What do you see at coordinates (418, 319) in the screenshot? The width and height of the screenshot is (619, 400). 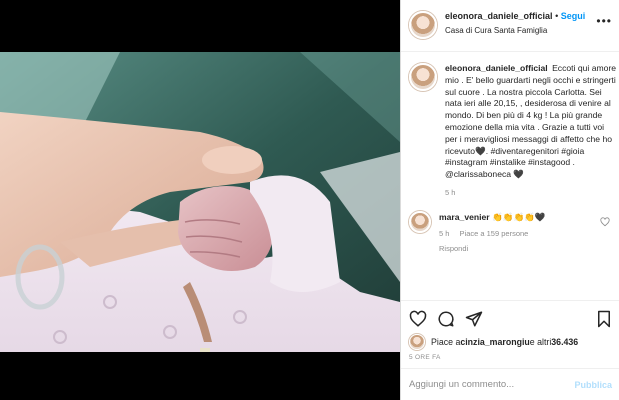 I see `heart-icon` at bounding box center [418, 319].